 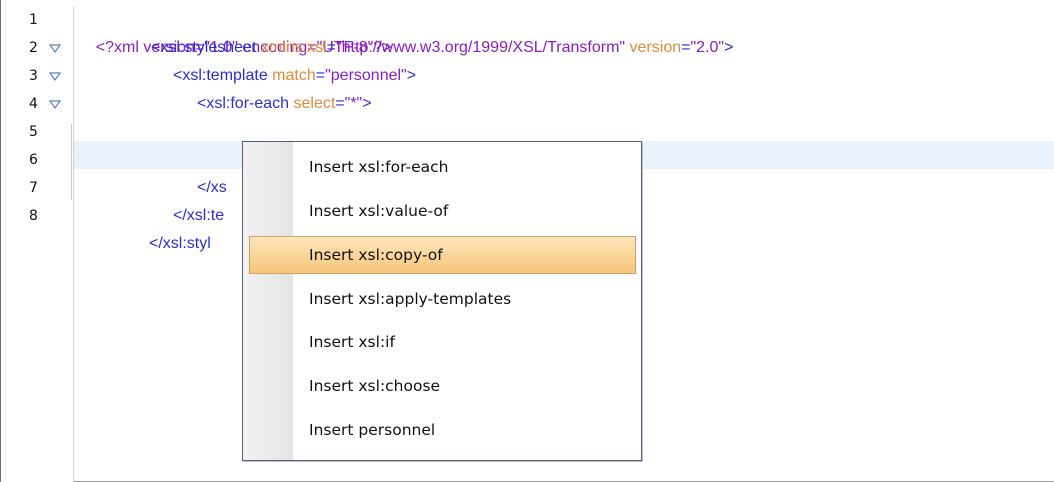 What do you see at coordinates (47, 160) in the screenshot?
I see `line-number: 6` at bounding box center [47, 160].